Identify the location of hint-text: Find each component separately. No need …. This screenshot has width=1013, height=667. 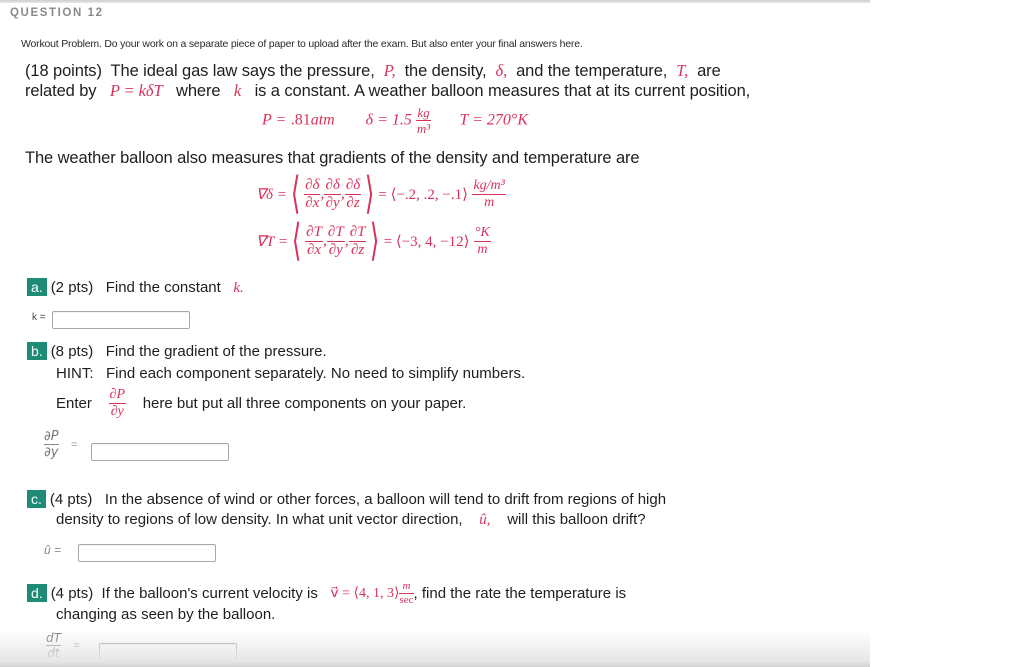
(316, 373).